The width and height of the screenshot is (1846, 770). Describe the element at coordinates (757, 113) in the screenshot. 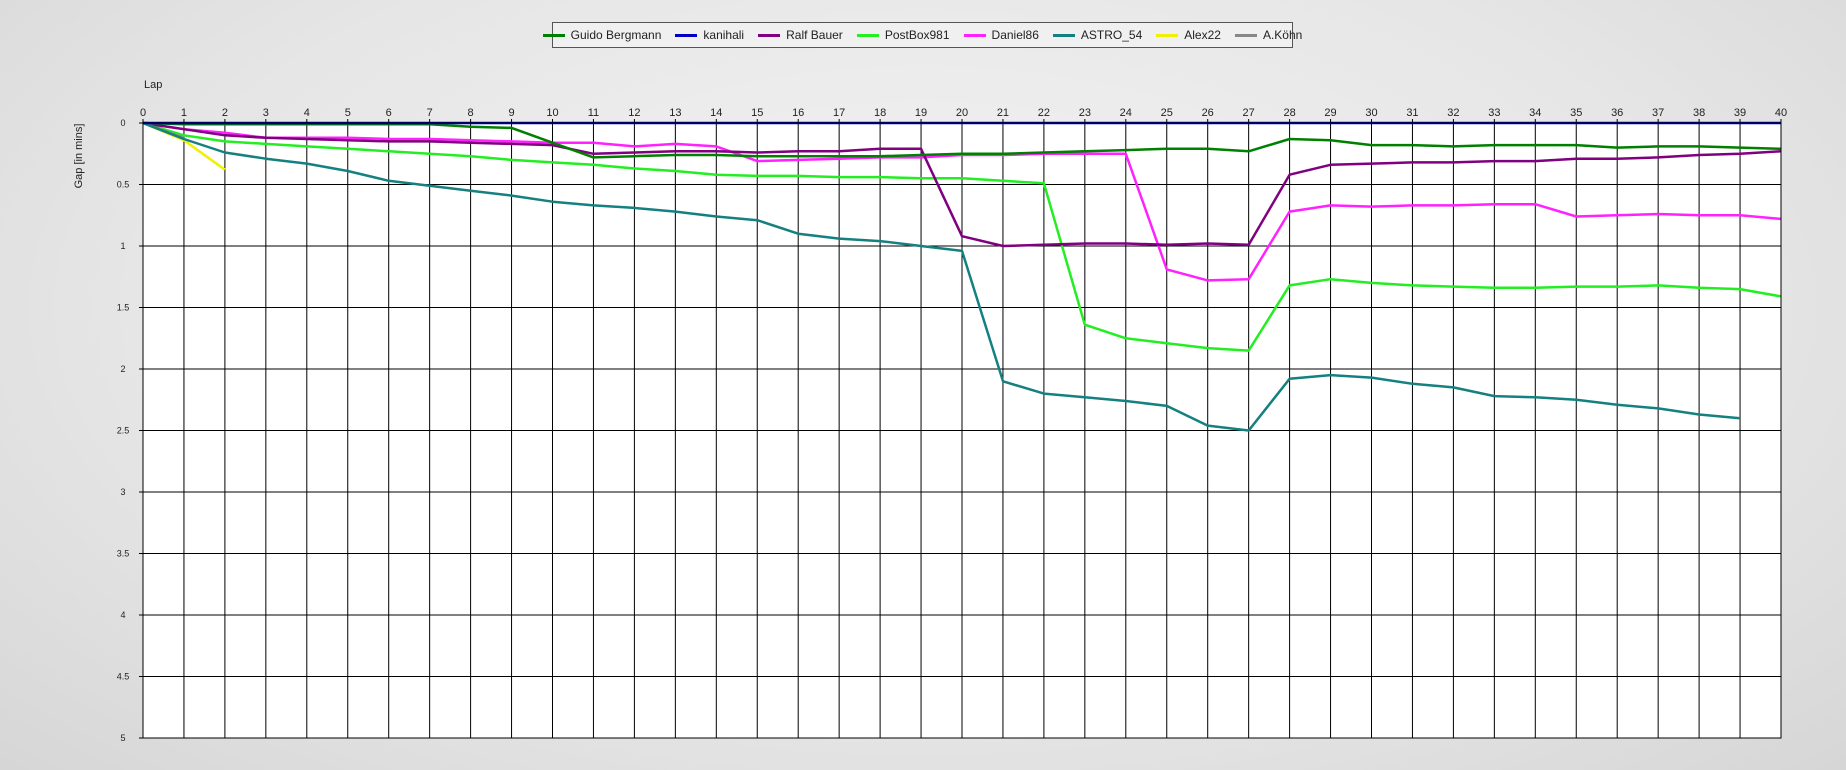

I see `x-tick-label: 15` at that location.